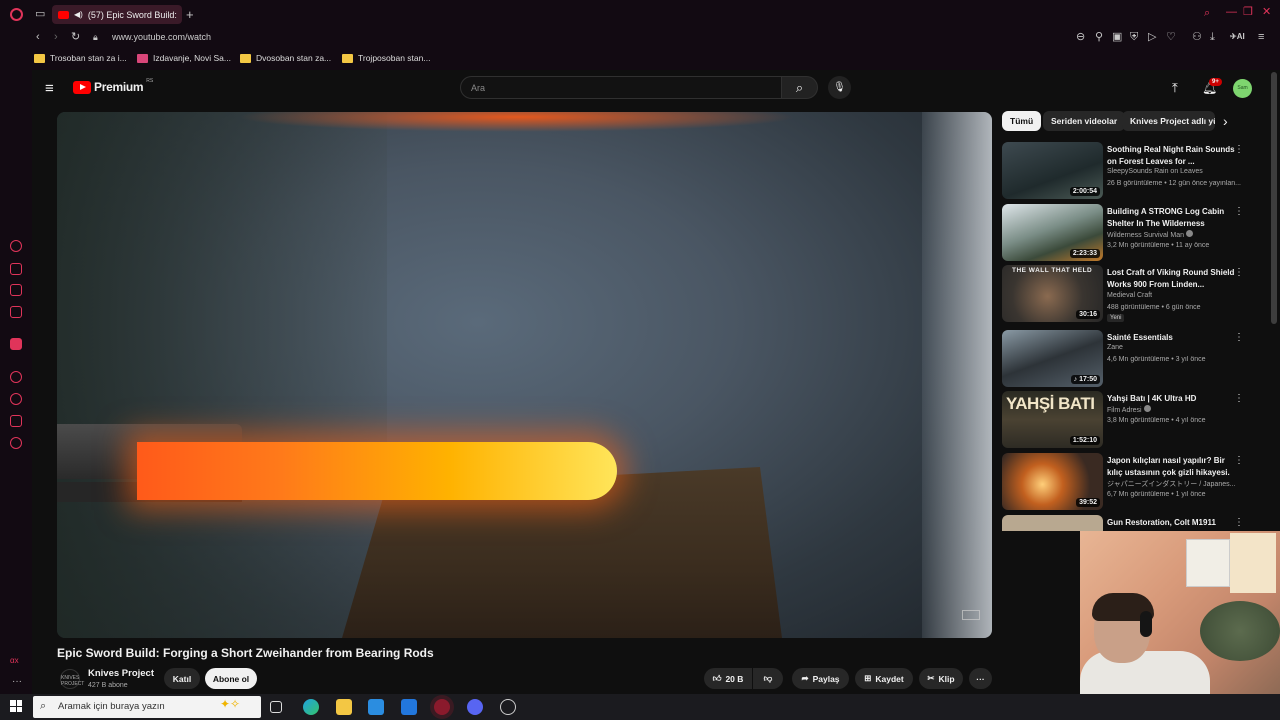  I want to click on video-thumbnail: 2:00:54, so click(1052, 170).